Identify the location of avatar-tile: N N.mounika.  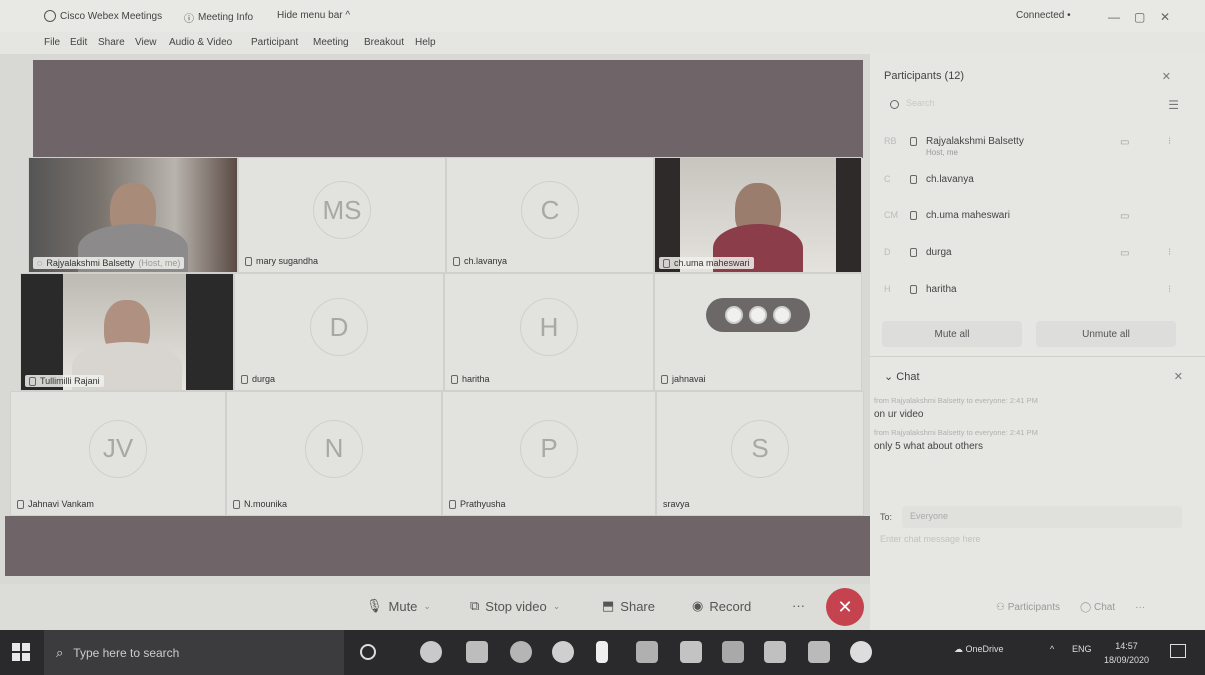
(334, 453).